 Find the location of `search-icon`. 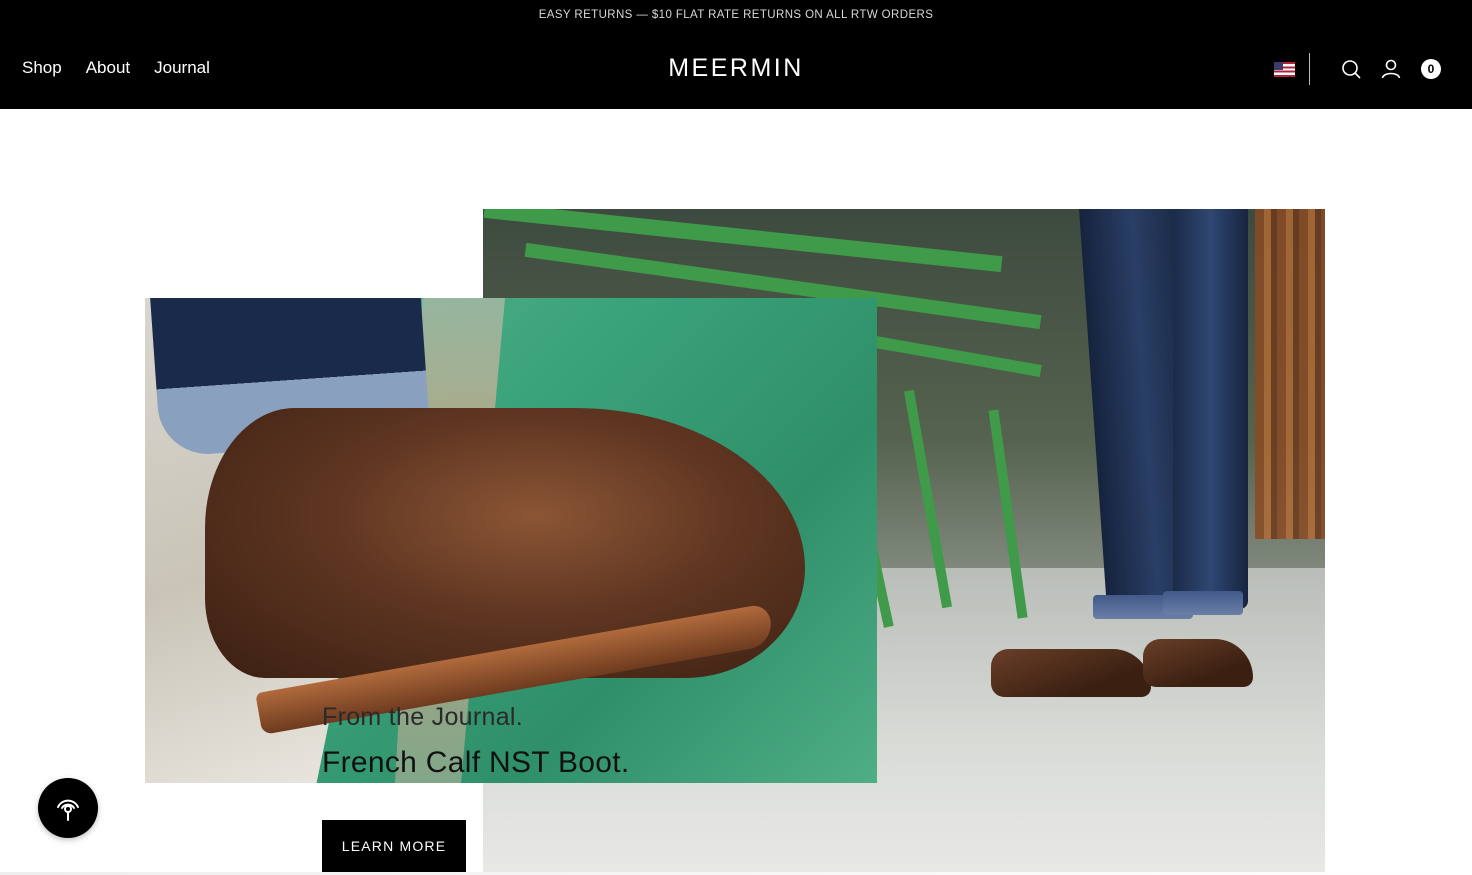

search-icon is located at coordinates (1351, 69).